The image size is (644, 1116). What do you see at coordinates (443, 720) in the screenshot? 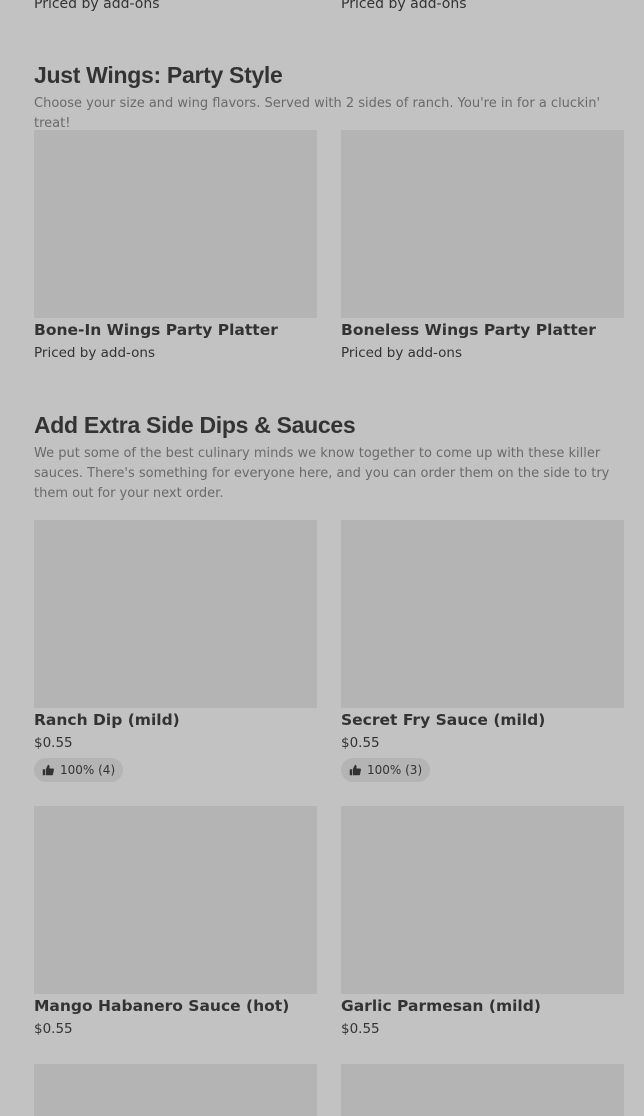
I see `item-name: Secret Fry Sauce (mild)` at bounding box center [443, 720].